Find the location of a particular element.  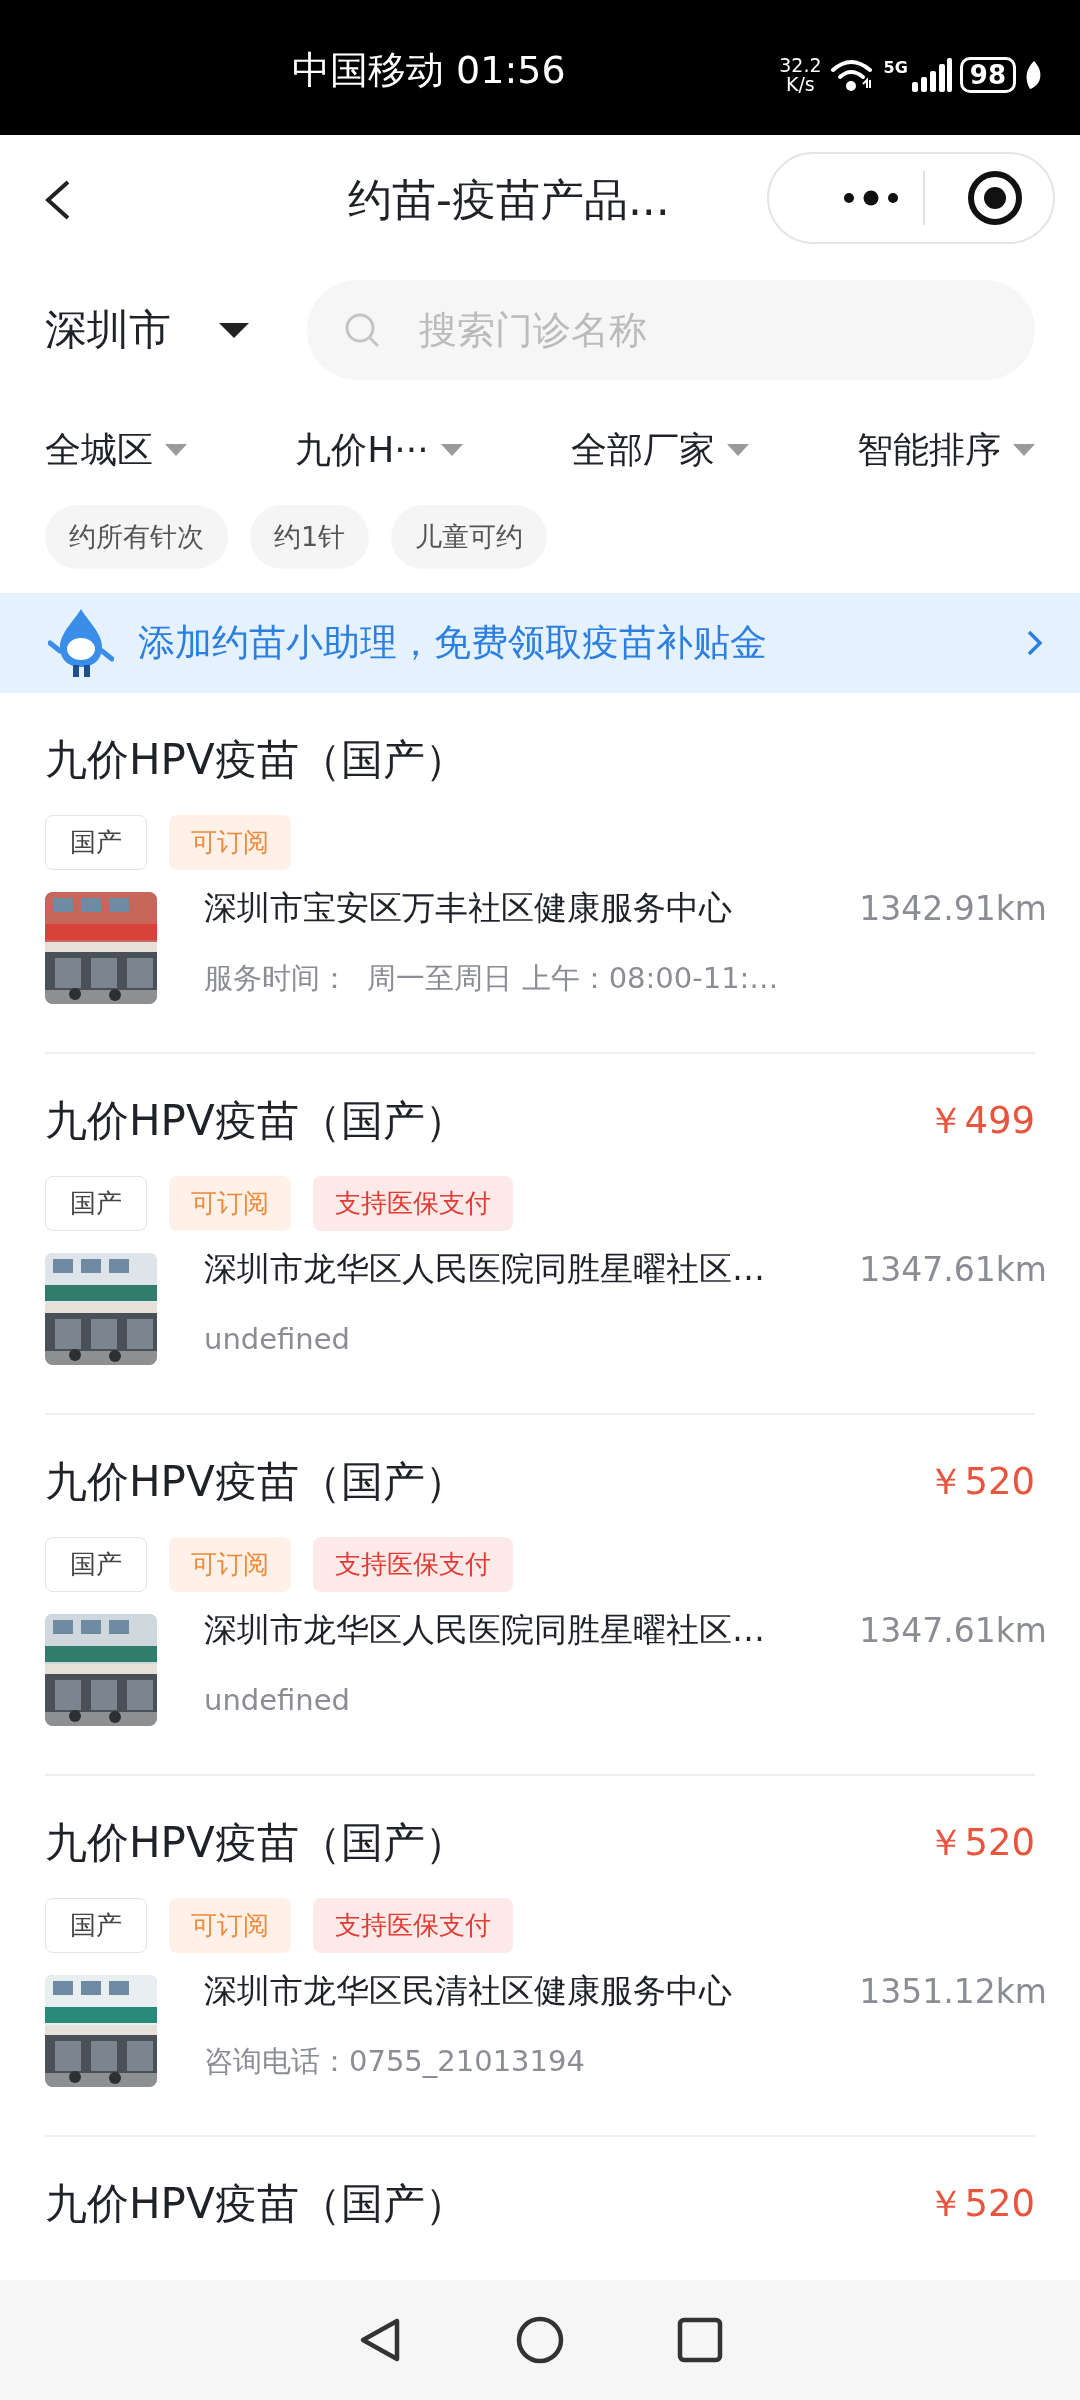

chevron-icon is located at coordinates (1035, 643).